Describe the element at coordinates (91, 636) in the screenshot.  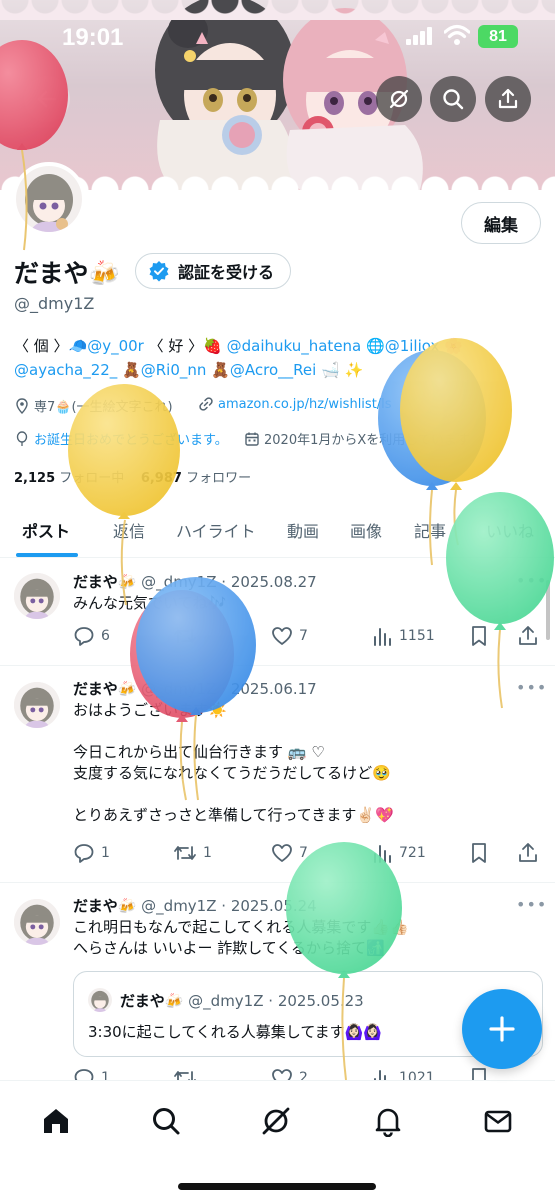
I see `reply-button: 6` at that location.